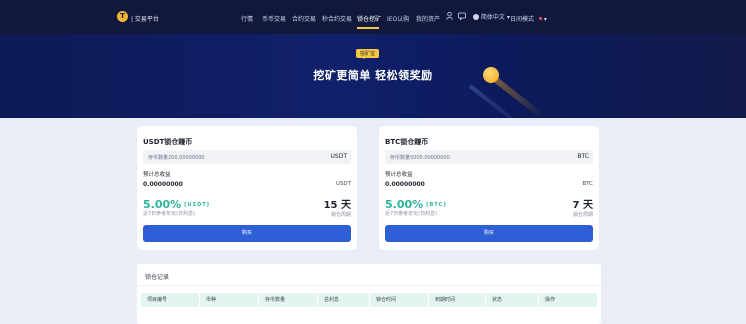 The width and height of the screenshot is (746, 324). Describe the element at coordinates (428, 18) in the screenshot. I see `nav-item-assets: 我的资产` at that location.